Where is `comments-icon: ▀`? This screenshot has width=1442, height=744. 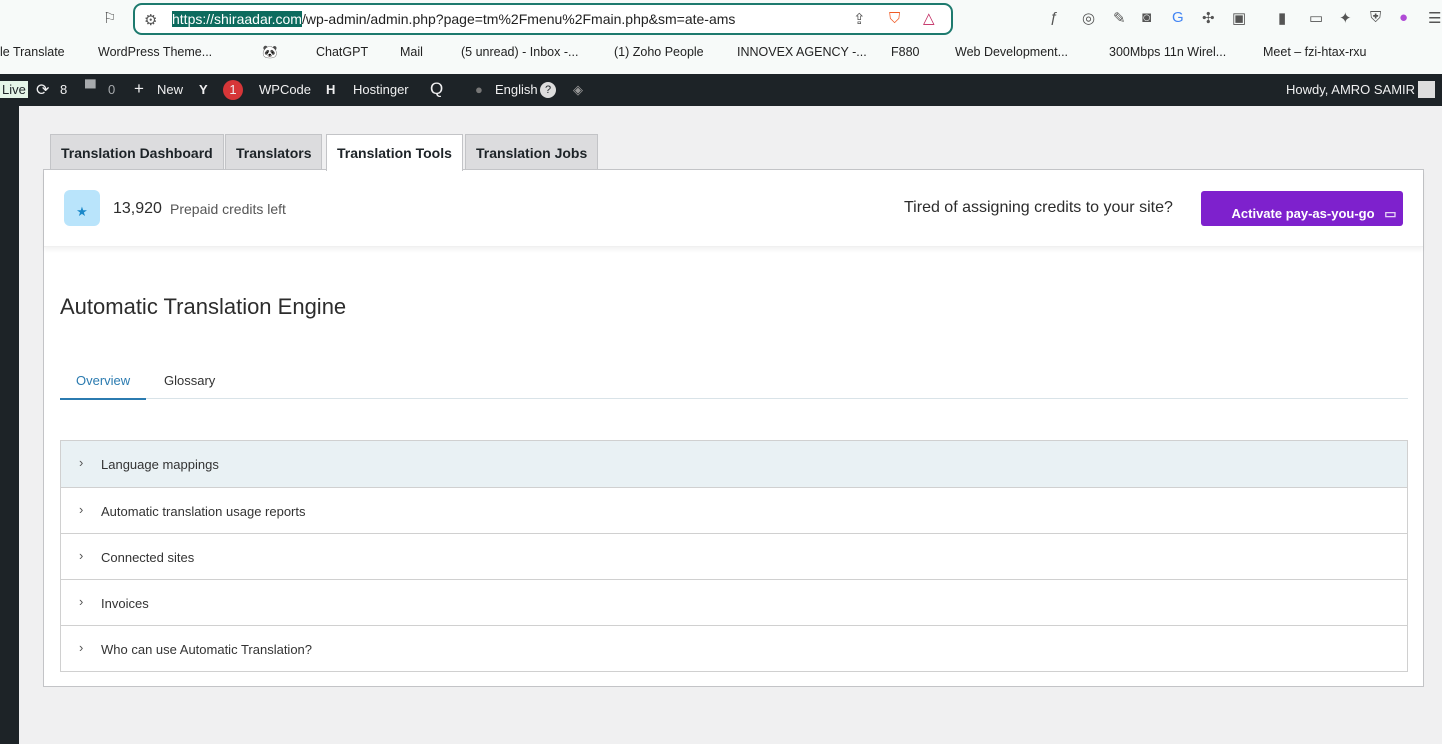
comments-icon: ▀ is located at coordinates (90, 88).